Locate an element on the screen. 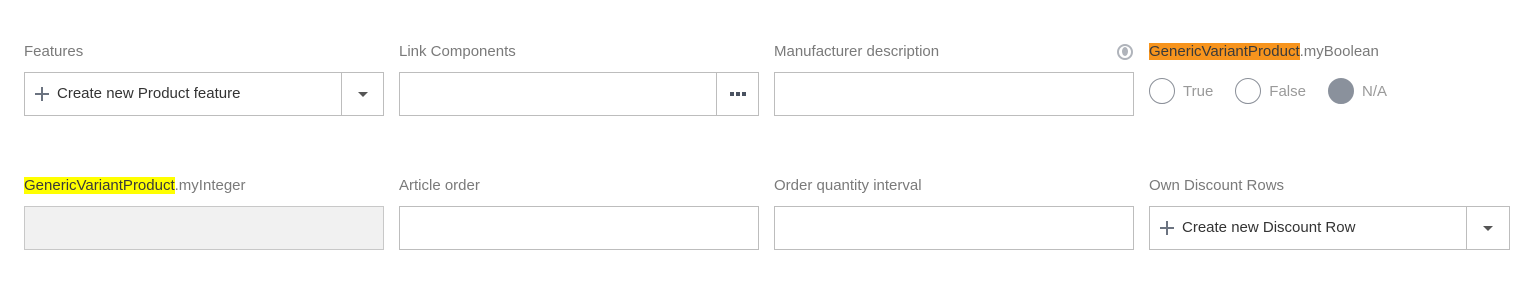  manufacturer-description-label: Manufacturer description is located at coordinates (857, 51).